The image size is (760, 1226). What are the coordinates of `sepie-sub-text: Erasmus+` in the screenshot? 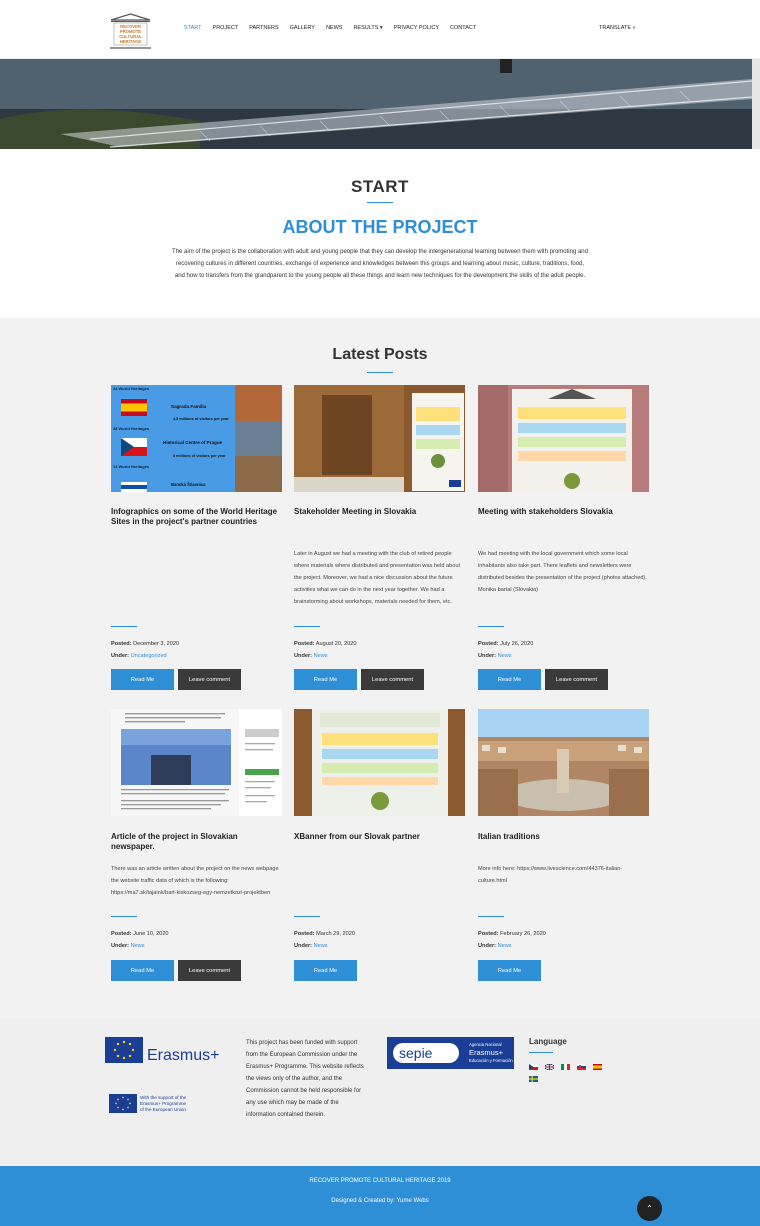 It's located at (486, 1052).